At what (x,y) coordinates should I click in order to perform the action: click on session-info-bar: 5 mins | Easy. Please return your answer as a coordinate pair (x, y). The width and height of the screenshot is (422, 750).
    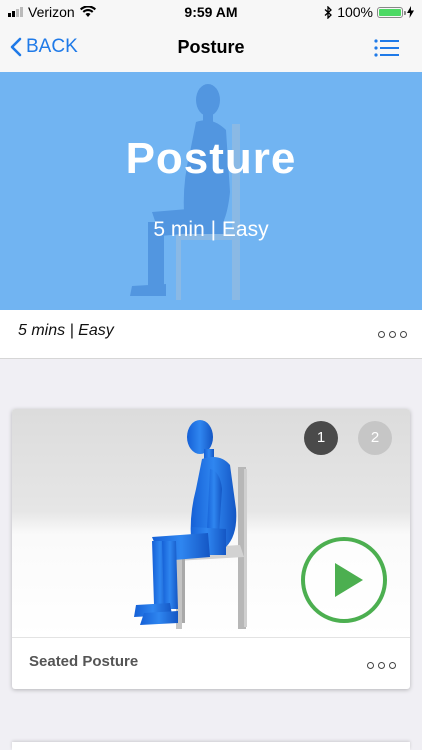
    Looking at the image, I should click on (211, 334).